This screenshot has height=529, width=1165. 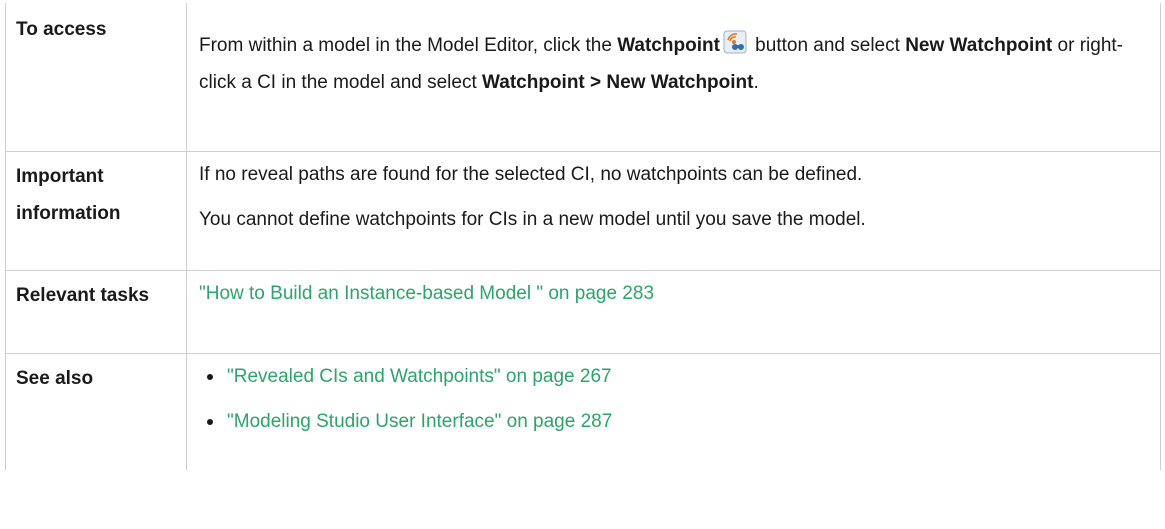 What do you see at coordinates (756, 82) in the screenshot?
I see `access-text-4: .` at bounding box center [756, 82].